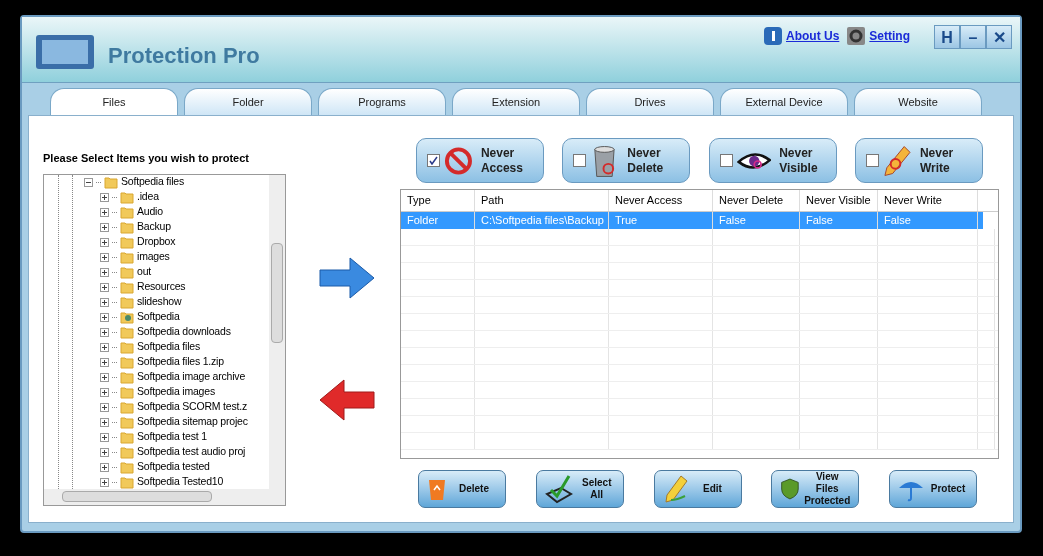 This screenshot has height=556, width=1043. Describe the element at coordinates (889, 36) in the screenshot. I see `header-link: Setting` at that location.